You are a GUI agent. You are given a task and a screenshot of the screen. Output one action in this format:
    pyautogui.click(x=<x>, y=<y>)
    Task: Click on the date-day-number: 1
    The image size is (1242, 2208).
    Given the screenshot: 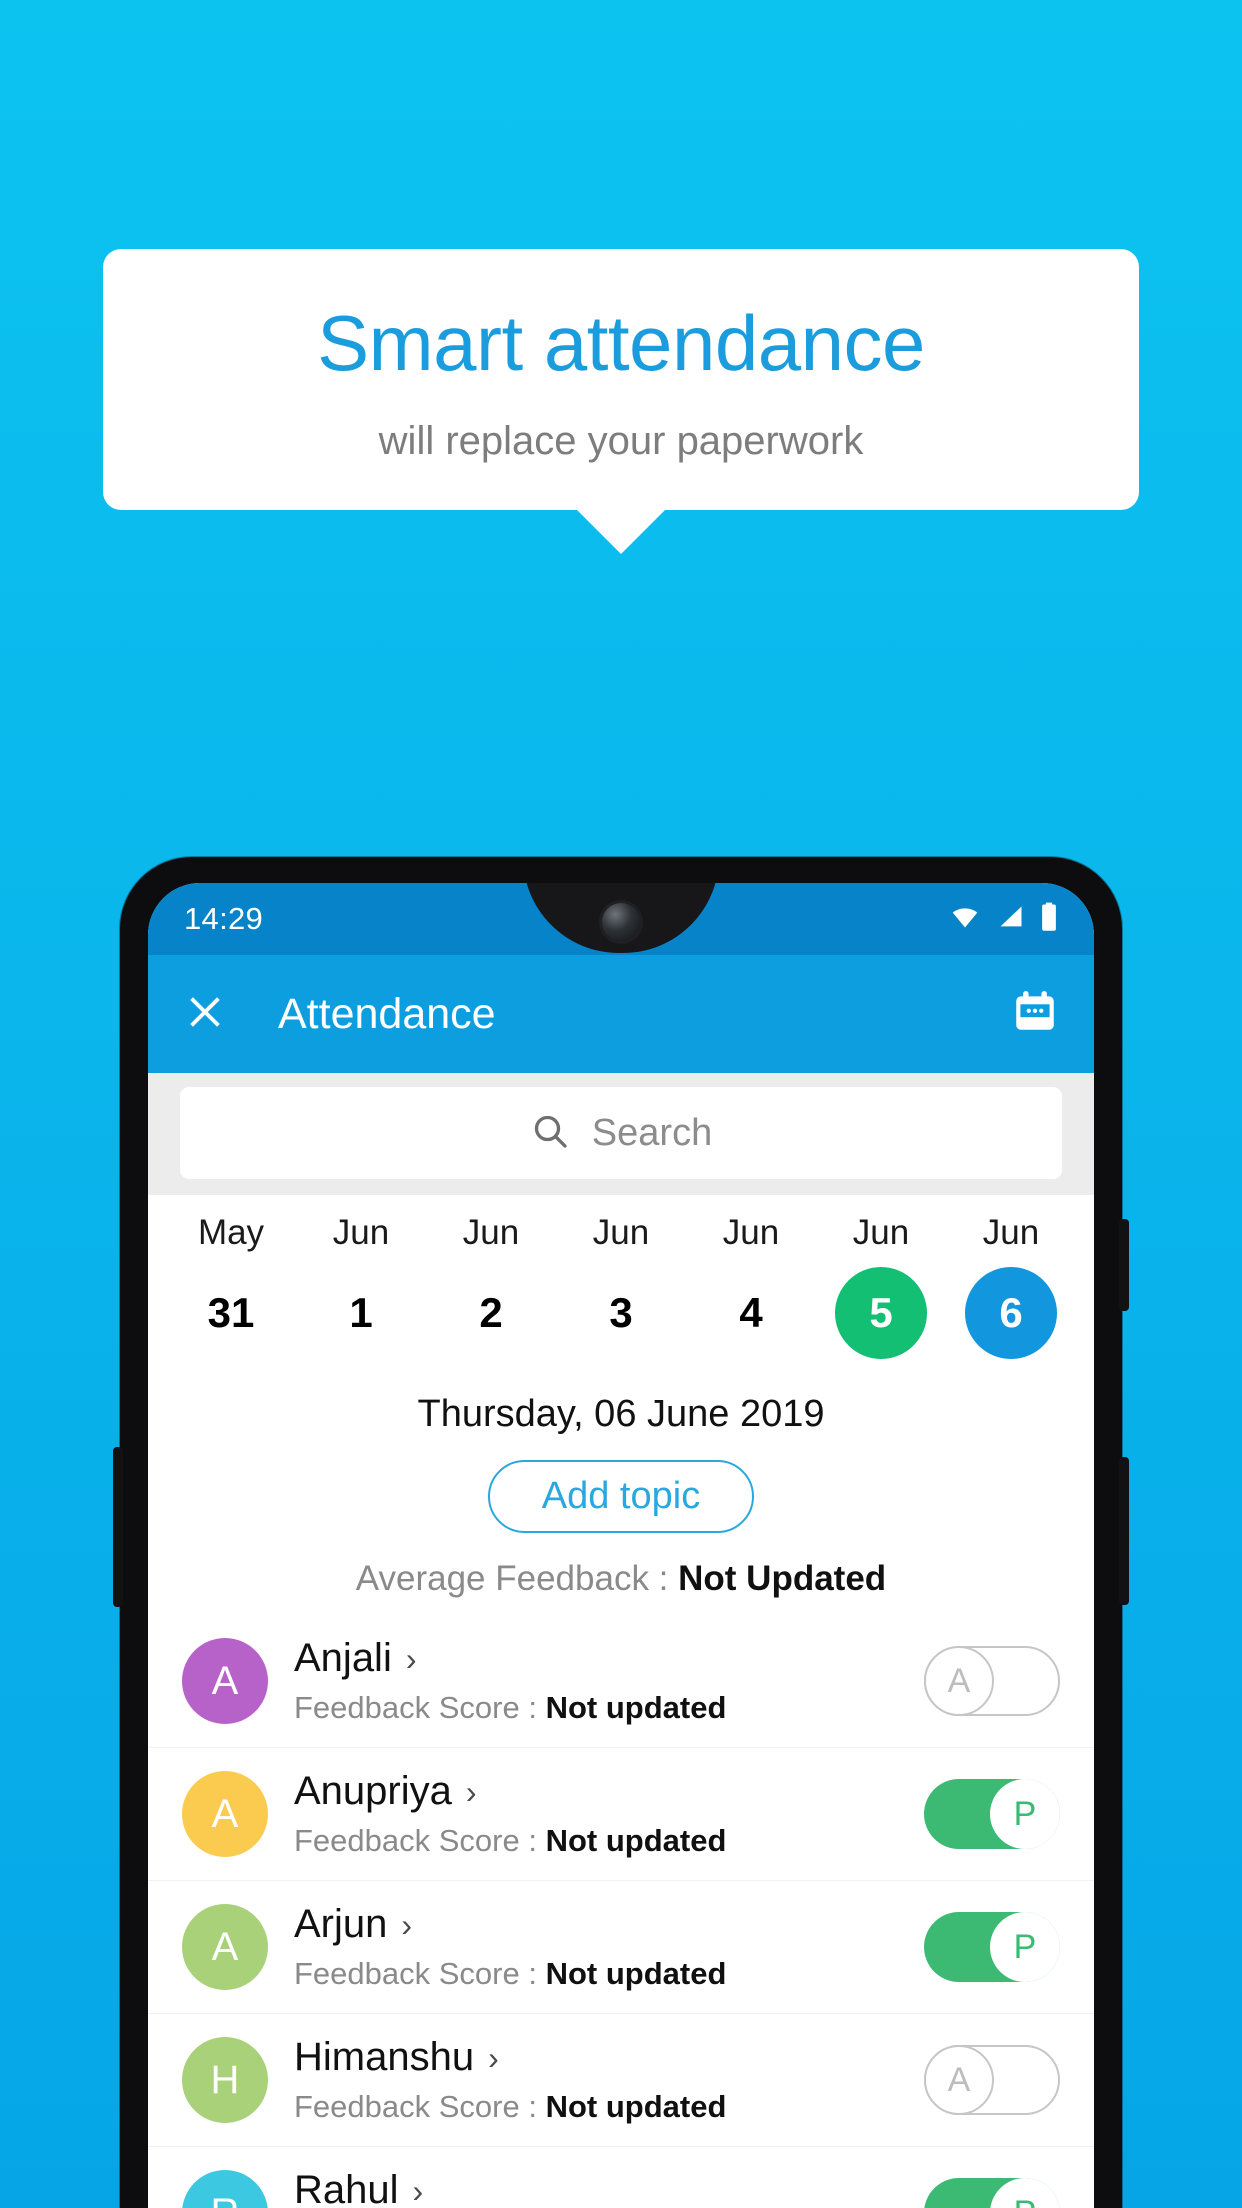 What is the action you would take?
    pyautogui.click(x=361, y=1312)
    